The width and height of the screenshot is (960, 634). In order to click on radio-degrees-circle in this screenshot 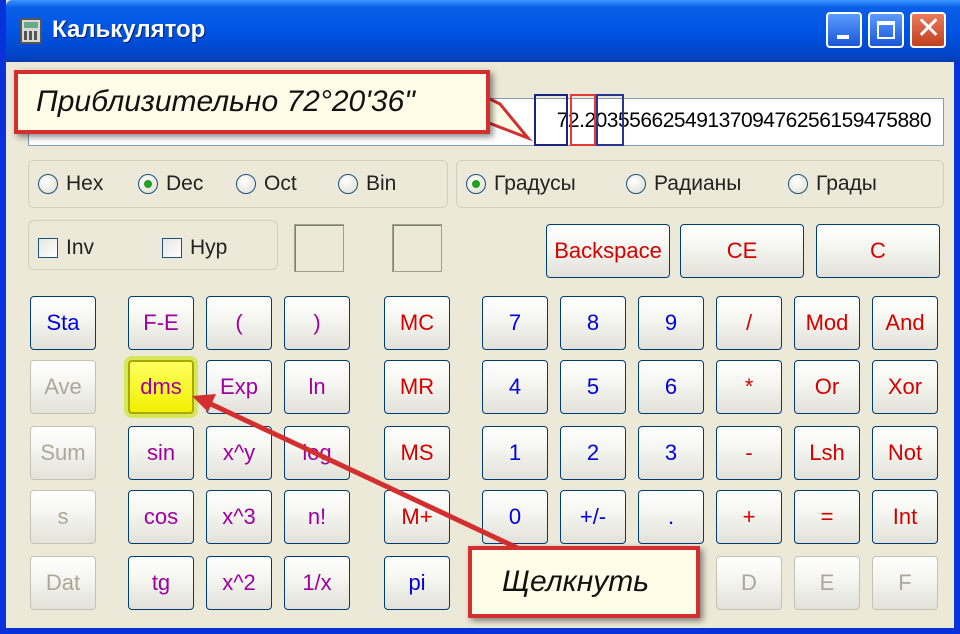, I will do `click(476, 184)`.